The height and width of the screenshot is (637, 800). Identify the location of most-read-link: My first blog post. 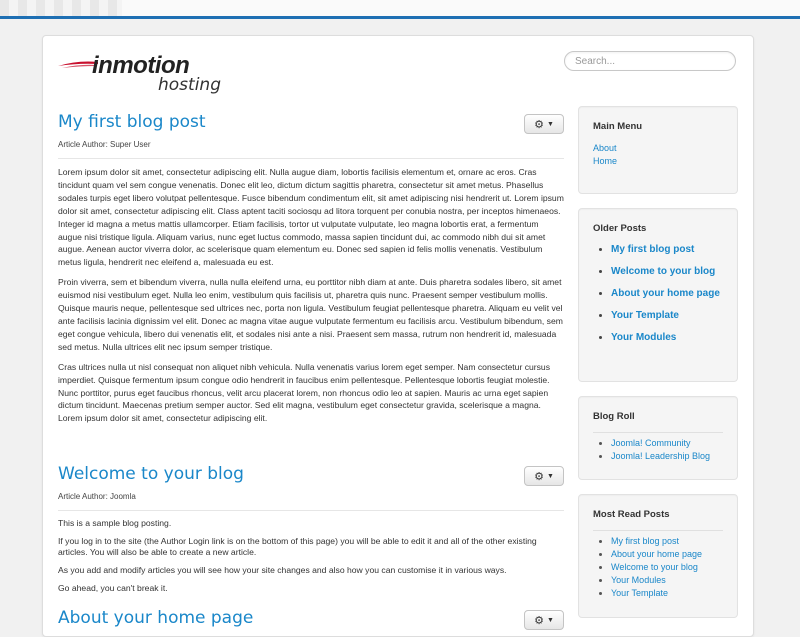
(667, 541).